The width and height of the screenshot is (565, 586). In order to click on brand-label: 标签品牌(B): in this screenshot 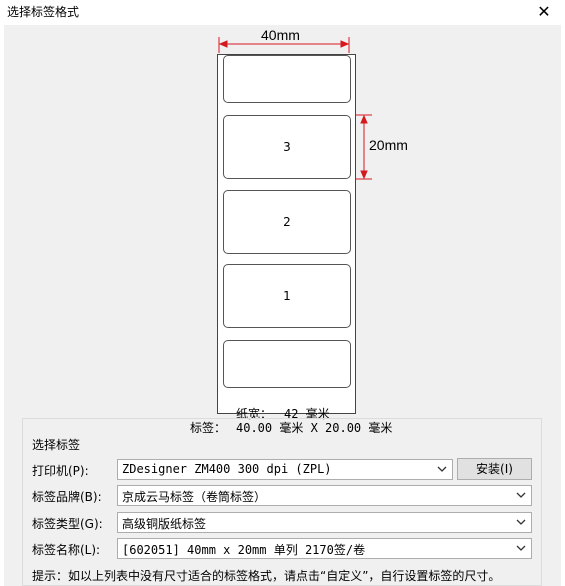, I will do `click(67, 497)`.